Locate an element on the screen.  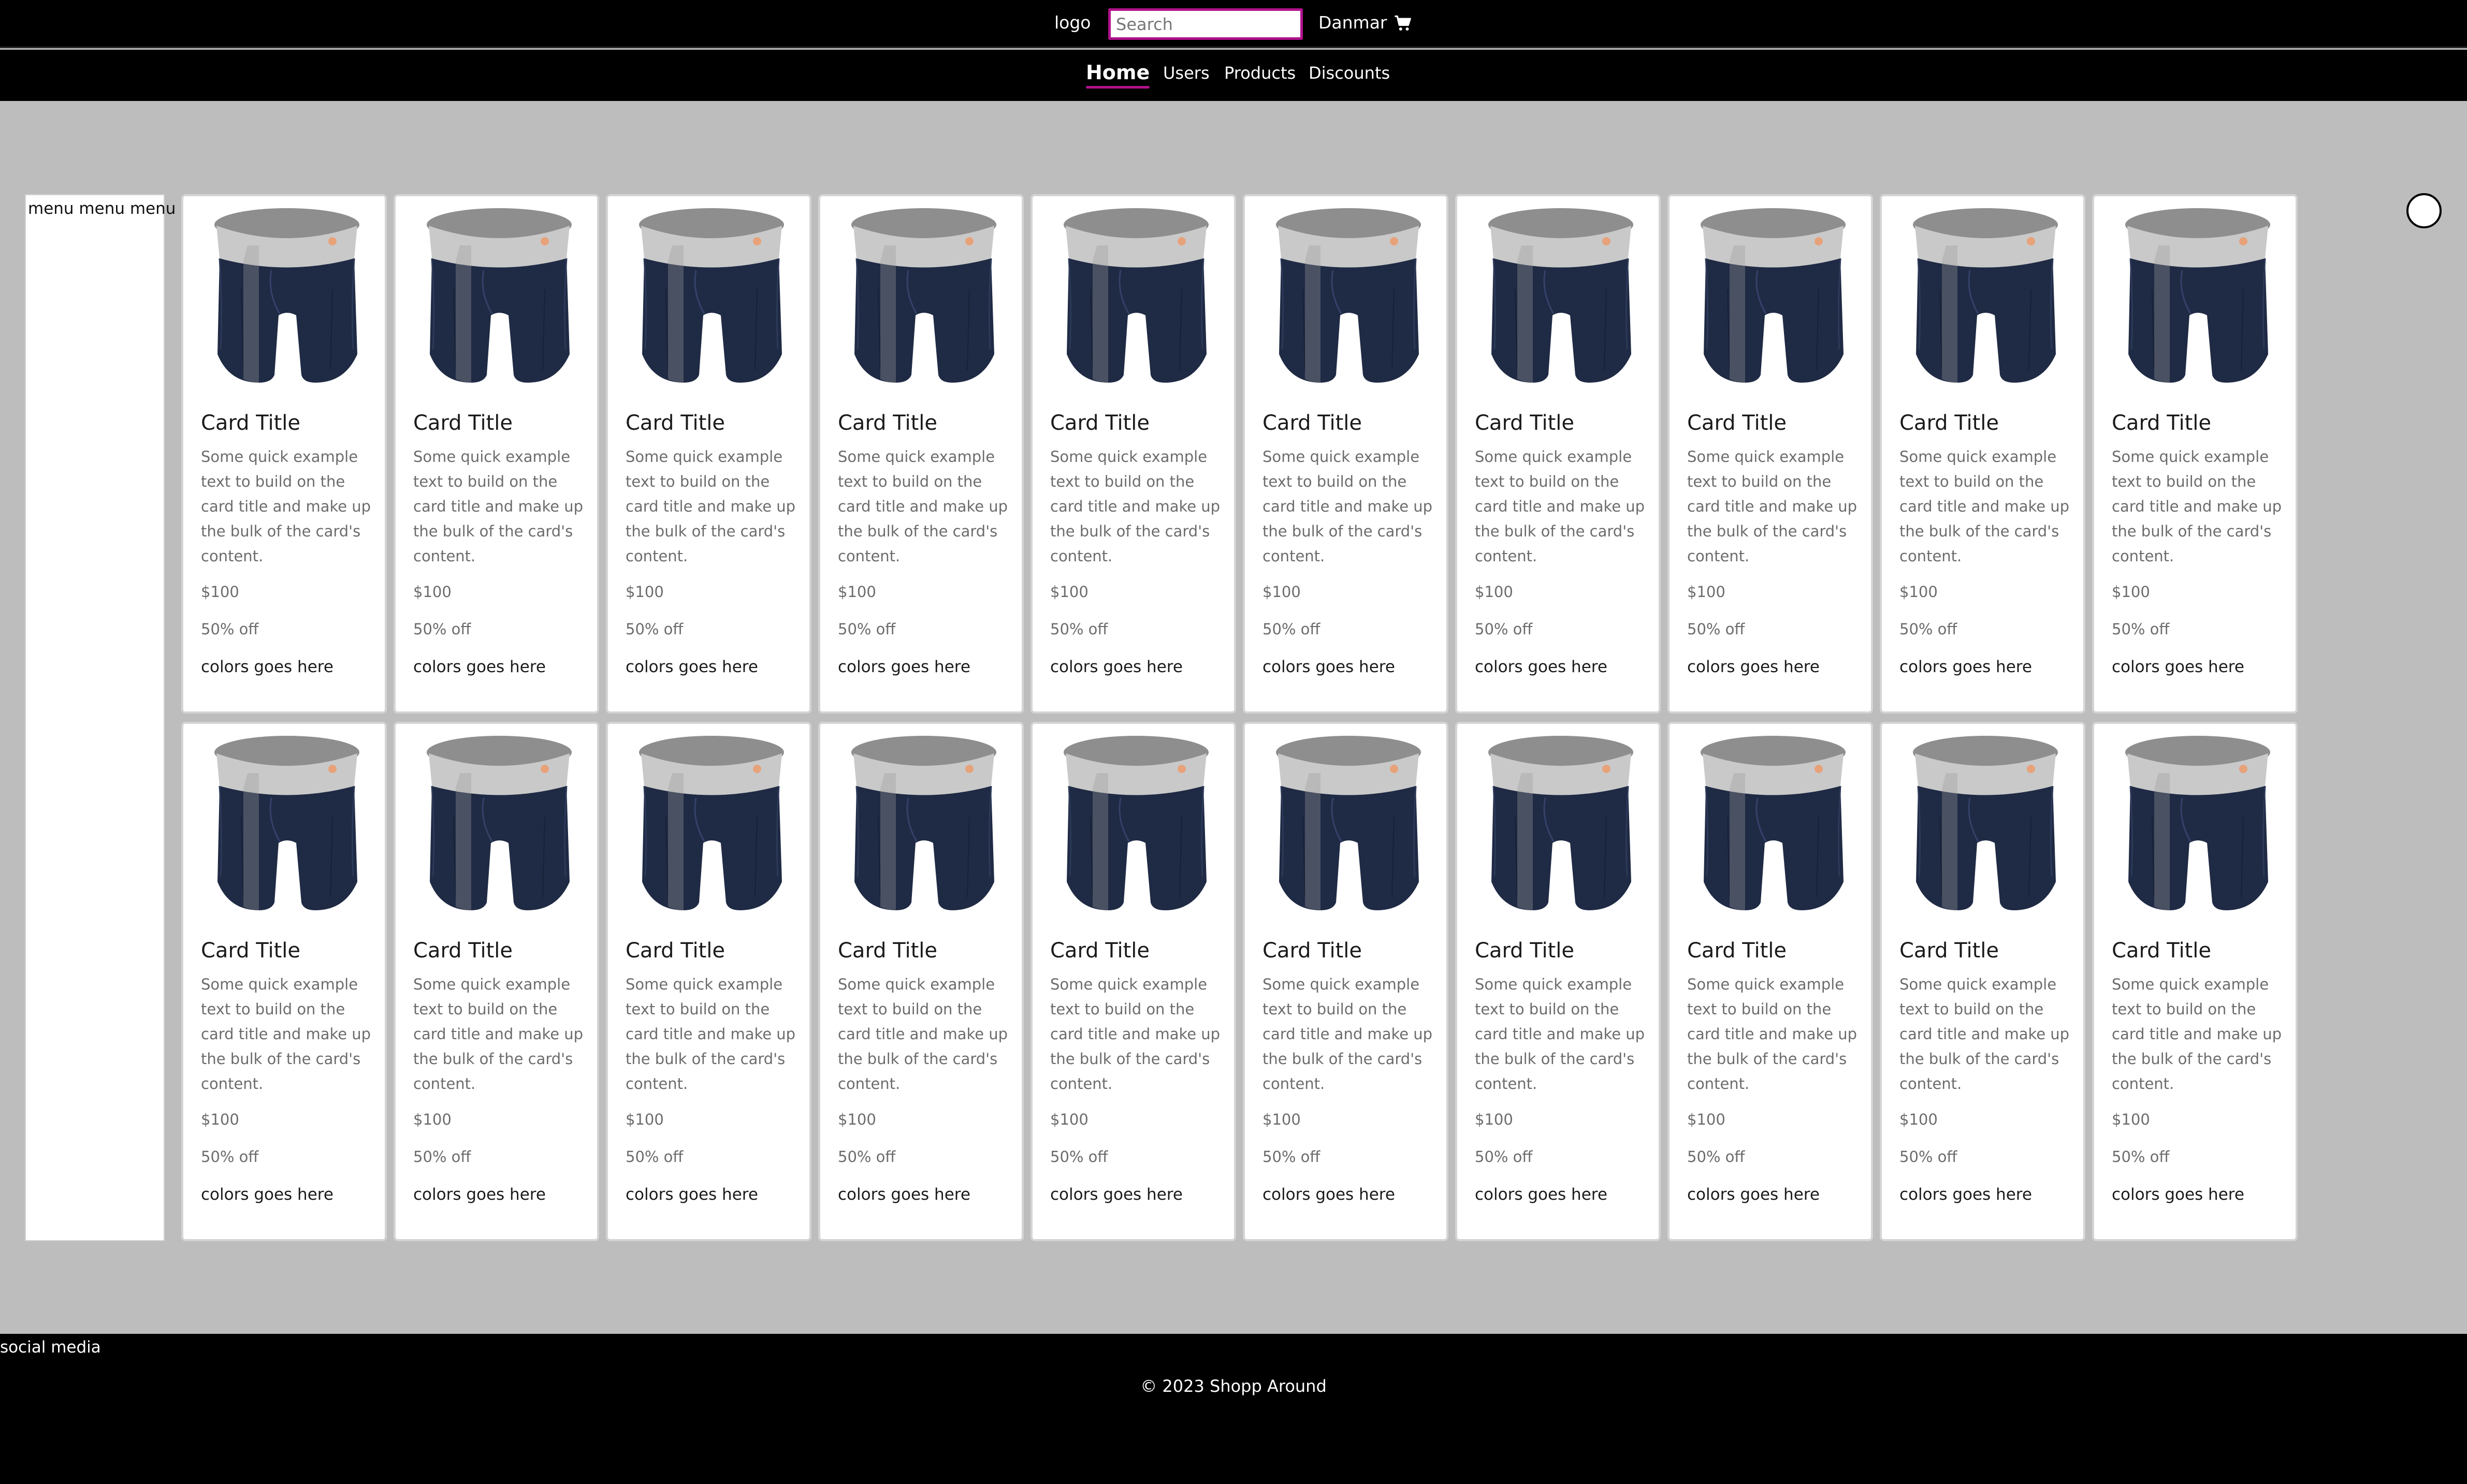
cart-icon is located at coordinates (1403, 23).